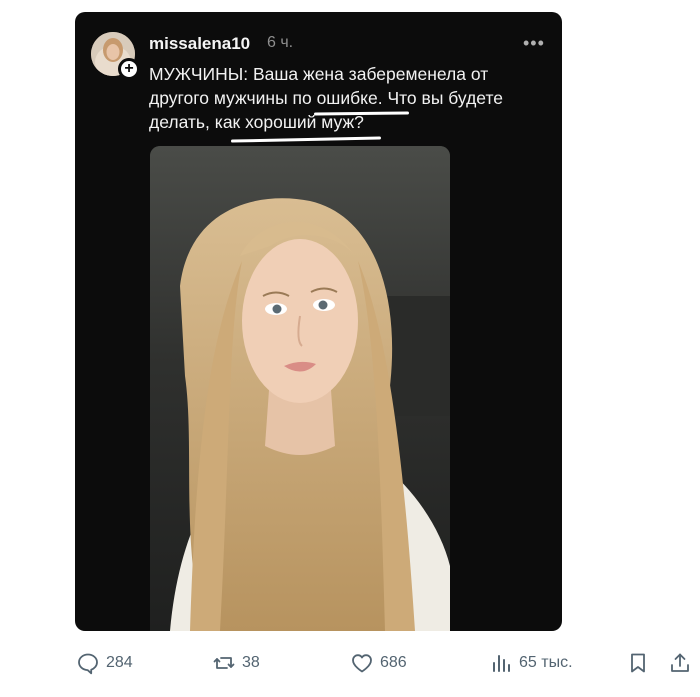  What do you see at coordinates (129, 69) in the screenshot?
I see `follow-plus-icon: +` at bounding box center [129, 69].